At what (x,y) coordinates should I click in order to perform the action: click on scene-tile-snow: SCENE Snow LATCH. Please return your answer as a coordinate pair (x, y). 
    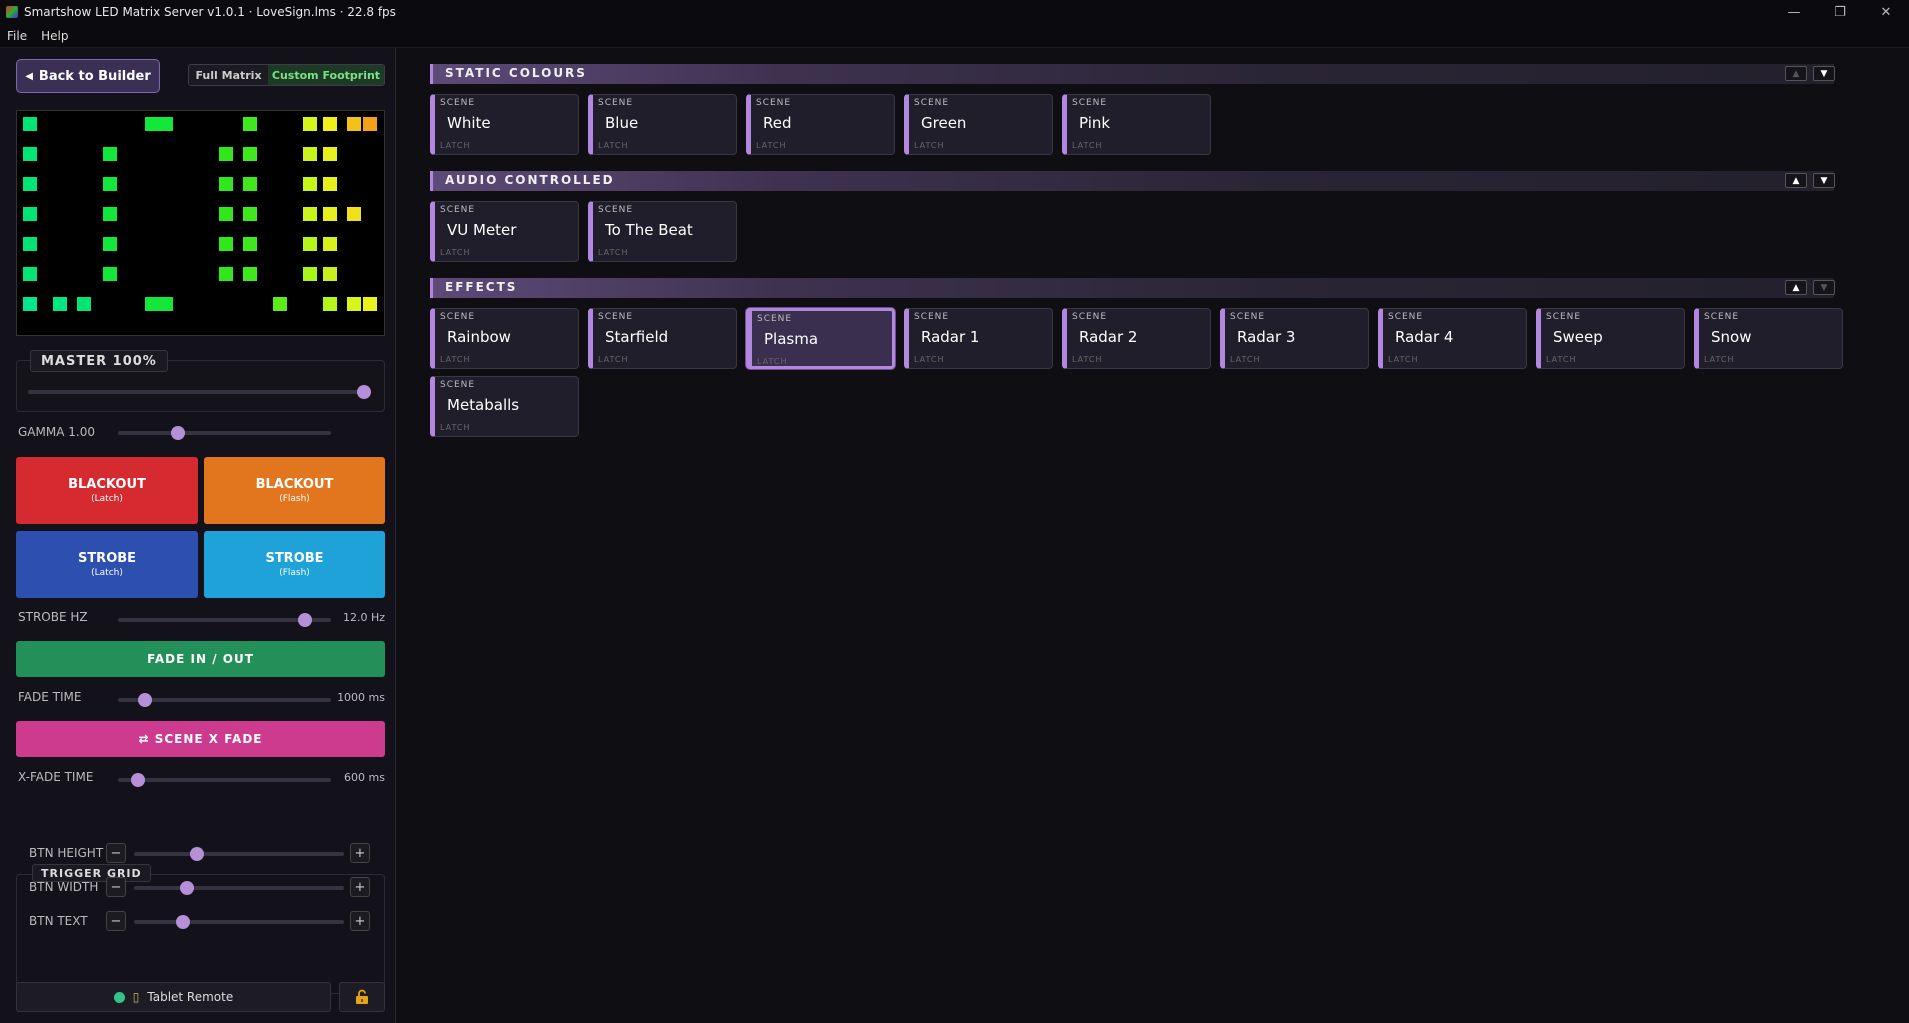
    Looking at the image, I should click on (1768, 338).